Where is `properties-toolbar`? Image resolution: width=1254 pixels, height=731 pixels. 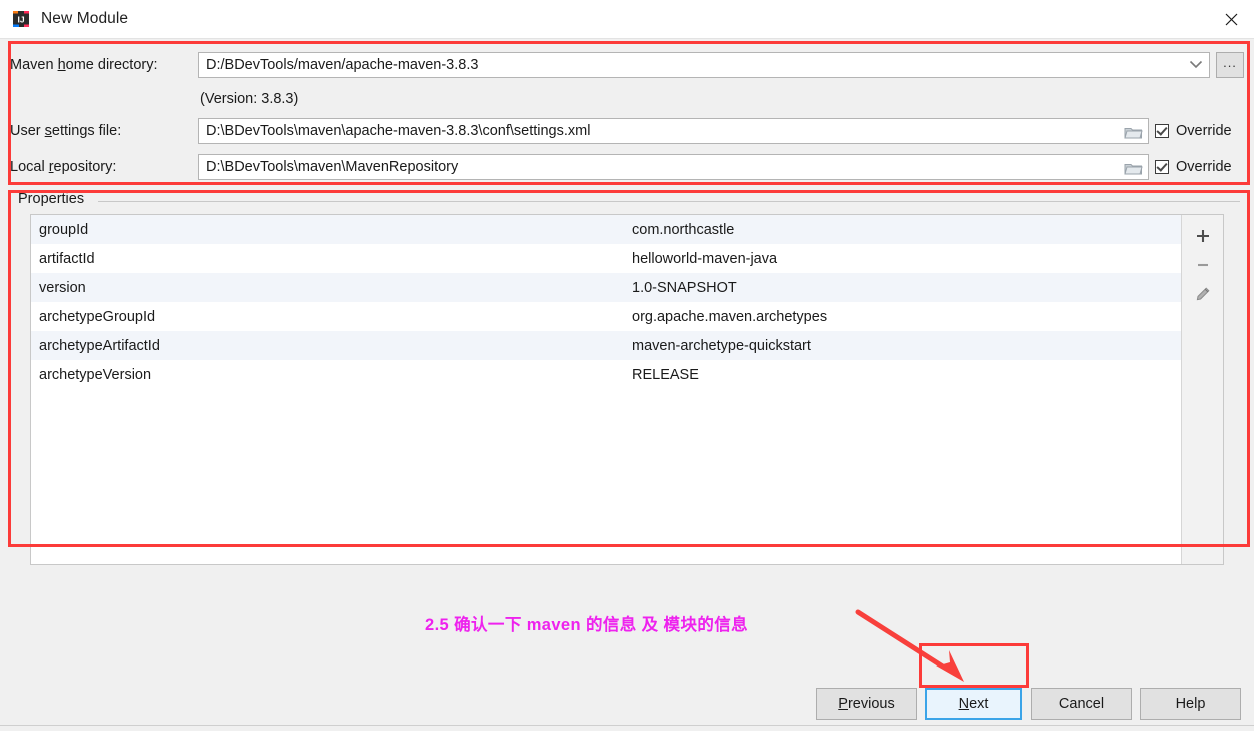
properties-toolbar is located at coordinates (1202, 389).